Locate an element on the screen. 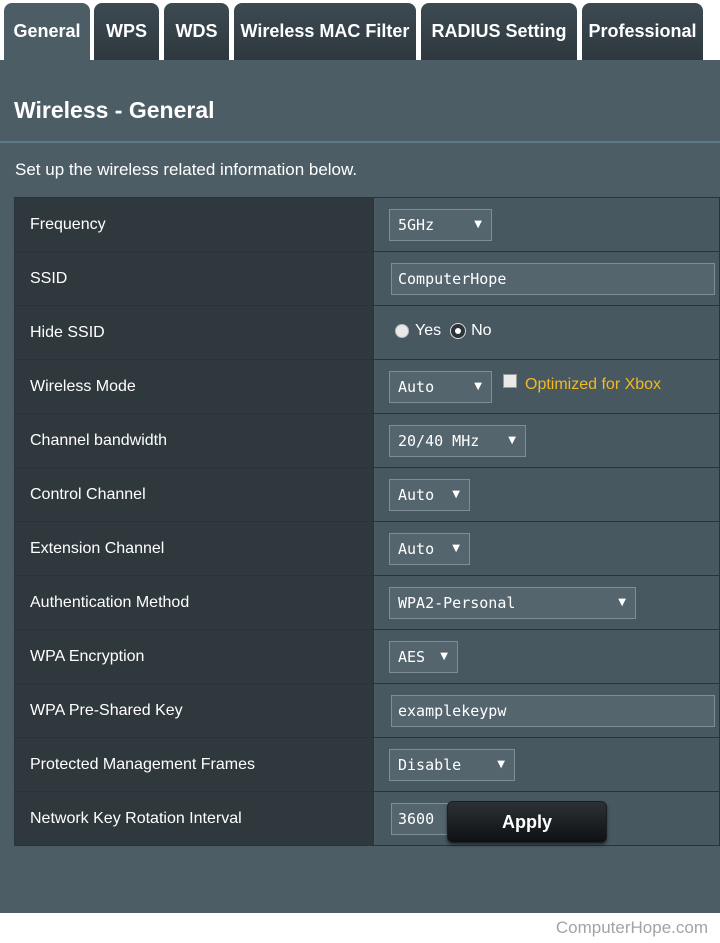 This screenshot has width=720, height=943. row-ssid: SSID ComputerHope is located at coordinates (367, 279).